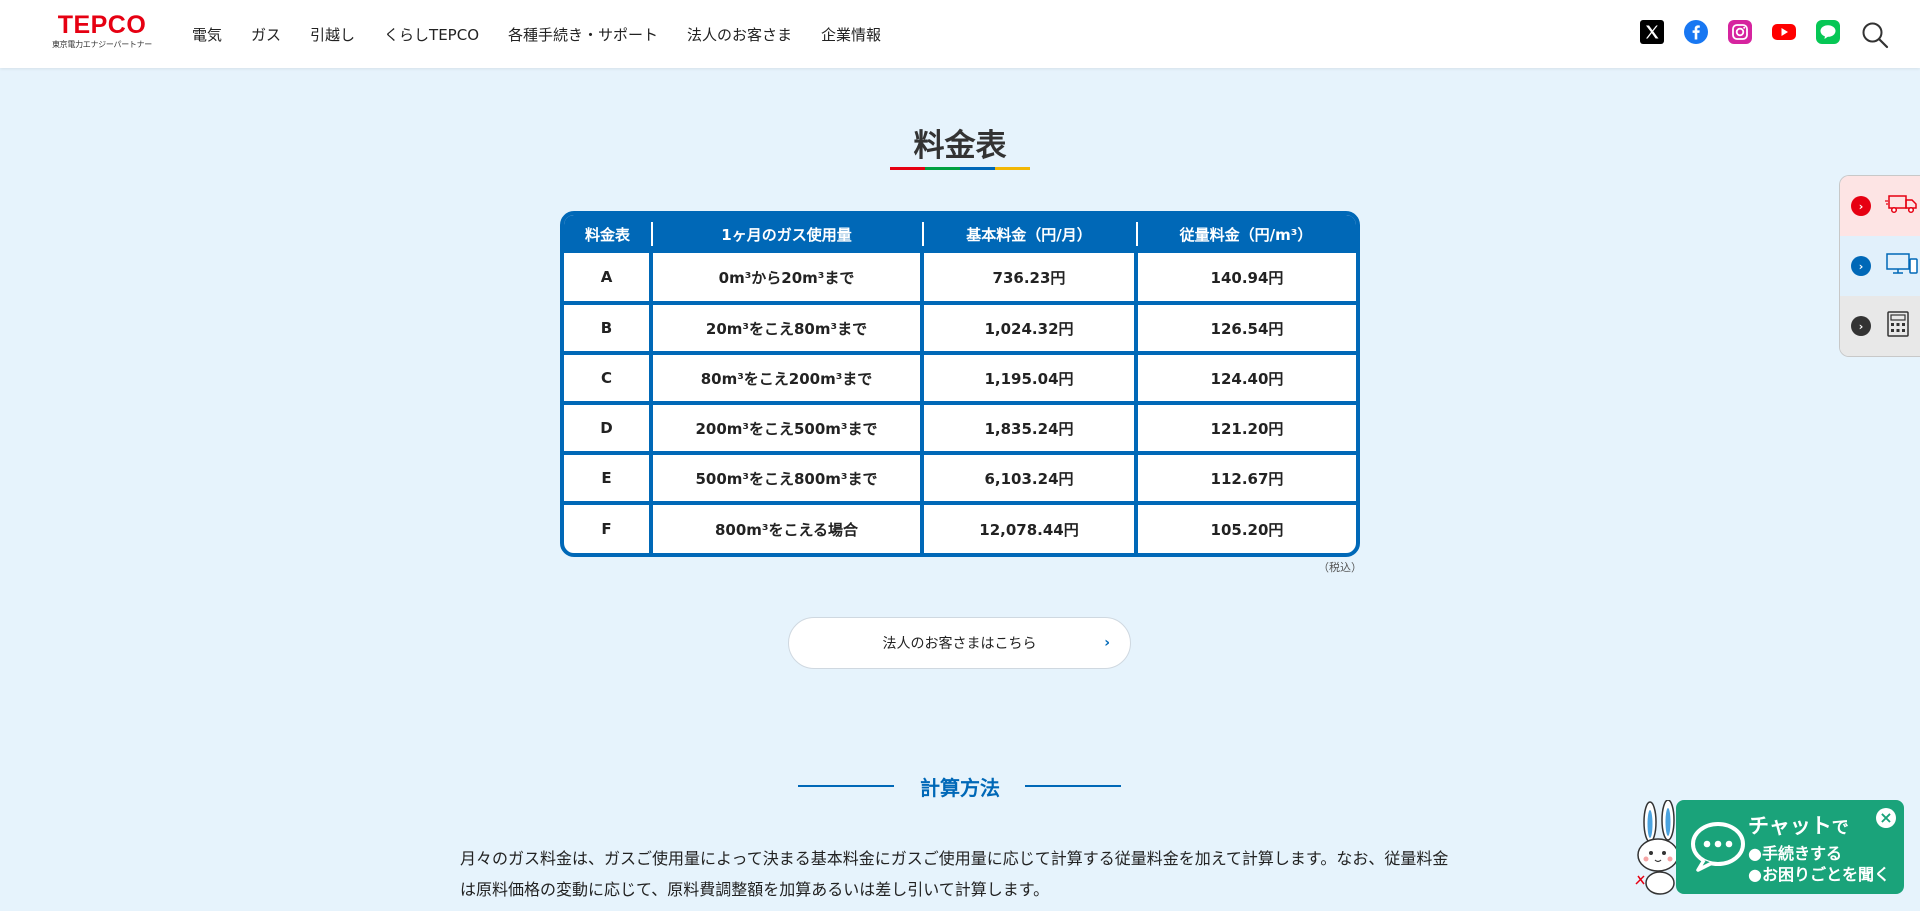  Describe the element at coordinates (739, 34) in the screenshot. I see `nav-item-business: 法人のお客さま` at that location.